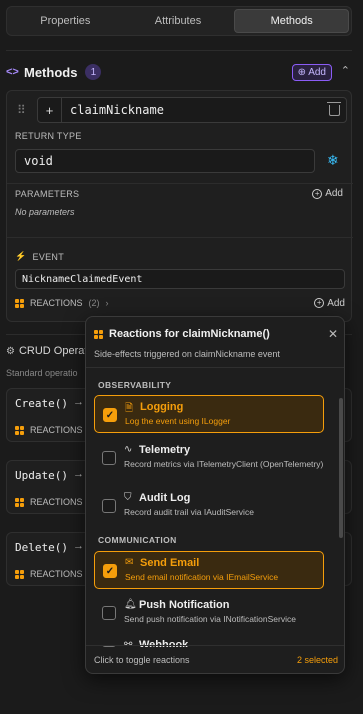 Image resolution: width=363 pixels, height=714 pixels. Describe the element at coordinates (129, 562) in the screenshot. I see `mail-icon: ✉` at that location.